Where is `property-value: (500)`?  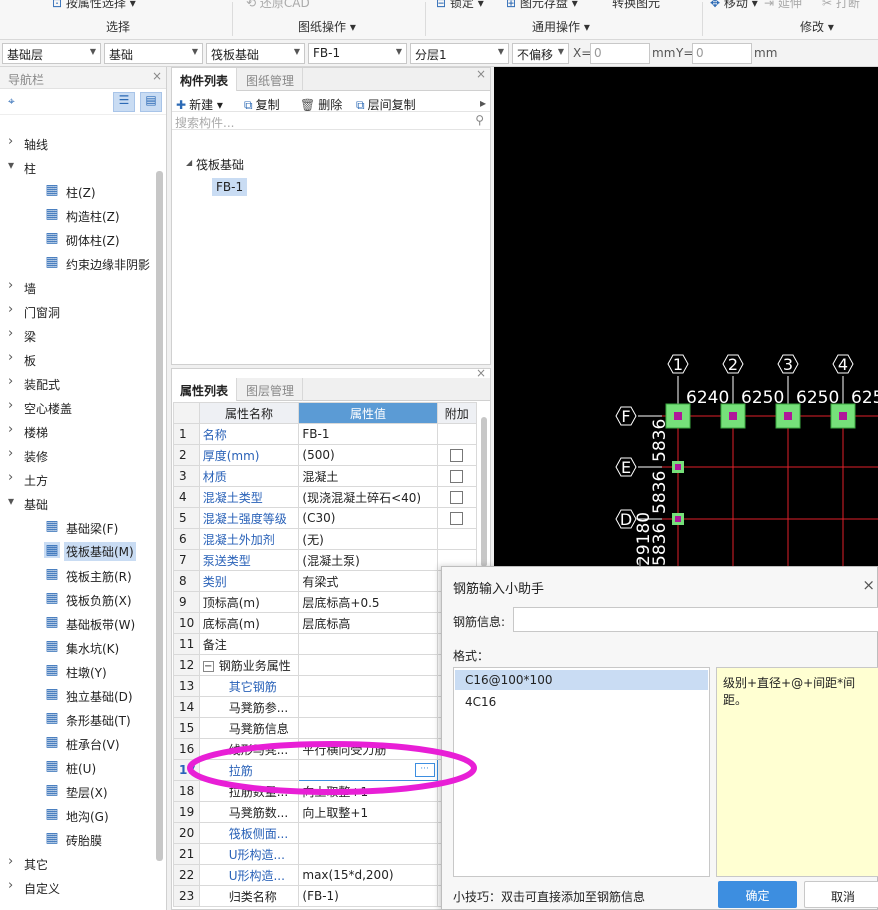 property-value: (500) is located at coordinates (368, 455).